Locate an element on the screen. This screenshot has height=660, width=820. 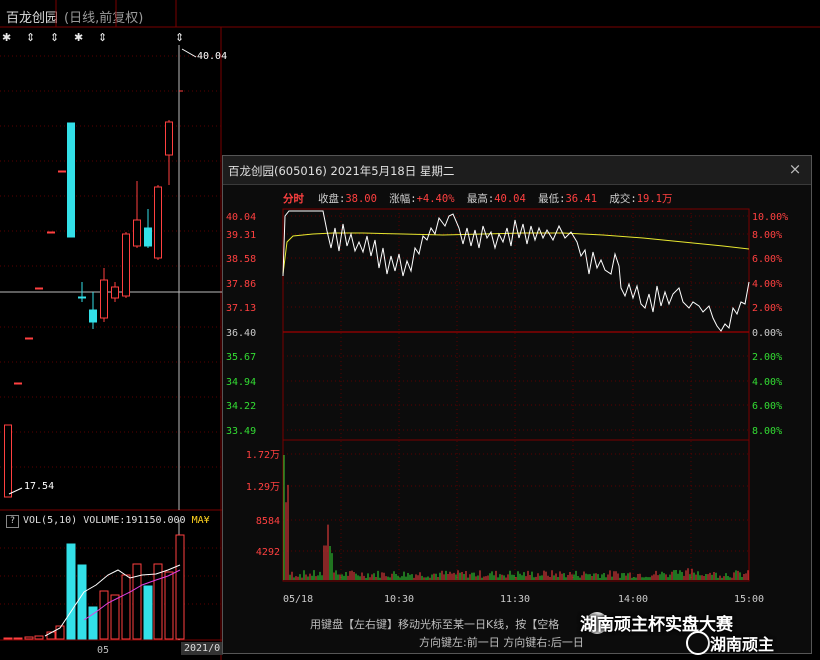
event-markers: ✱ ⇕ ⇕ ✱ ⇕ is located at coordinates (62, 37).